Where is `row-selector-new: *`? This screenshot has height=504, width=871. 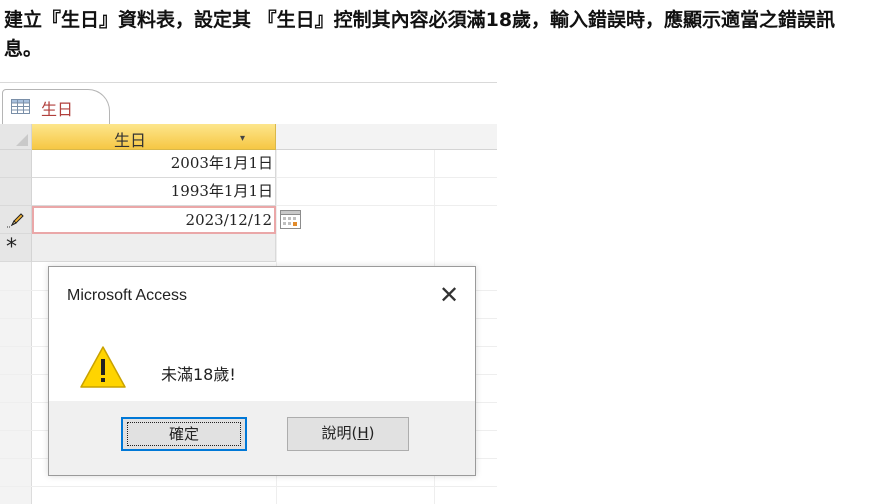
row-selector-new: * is located at coordinates (16, 248).